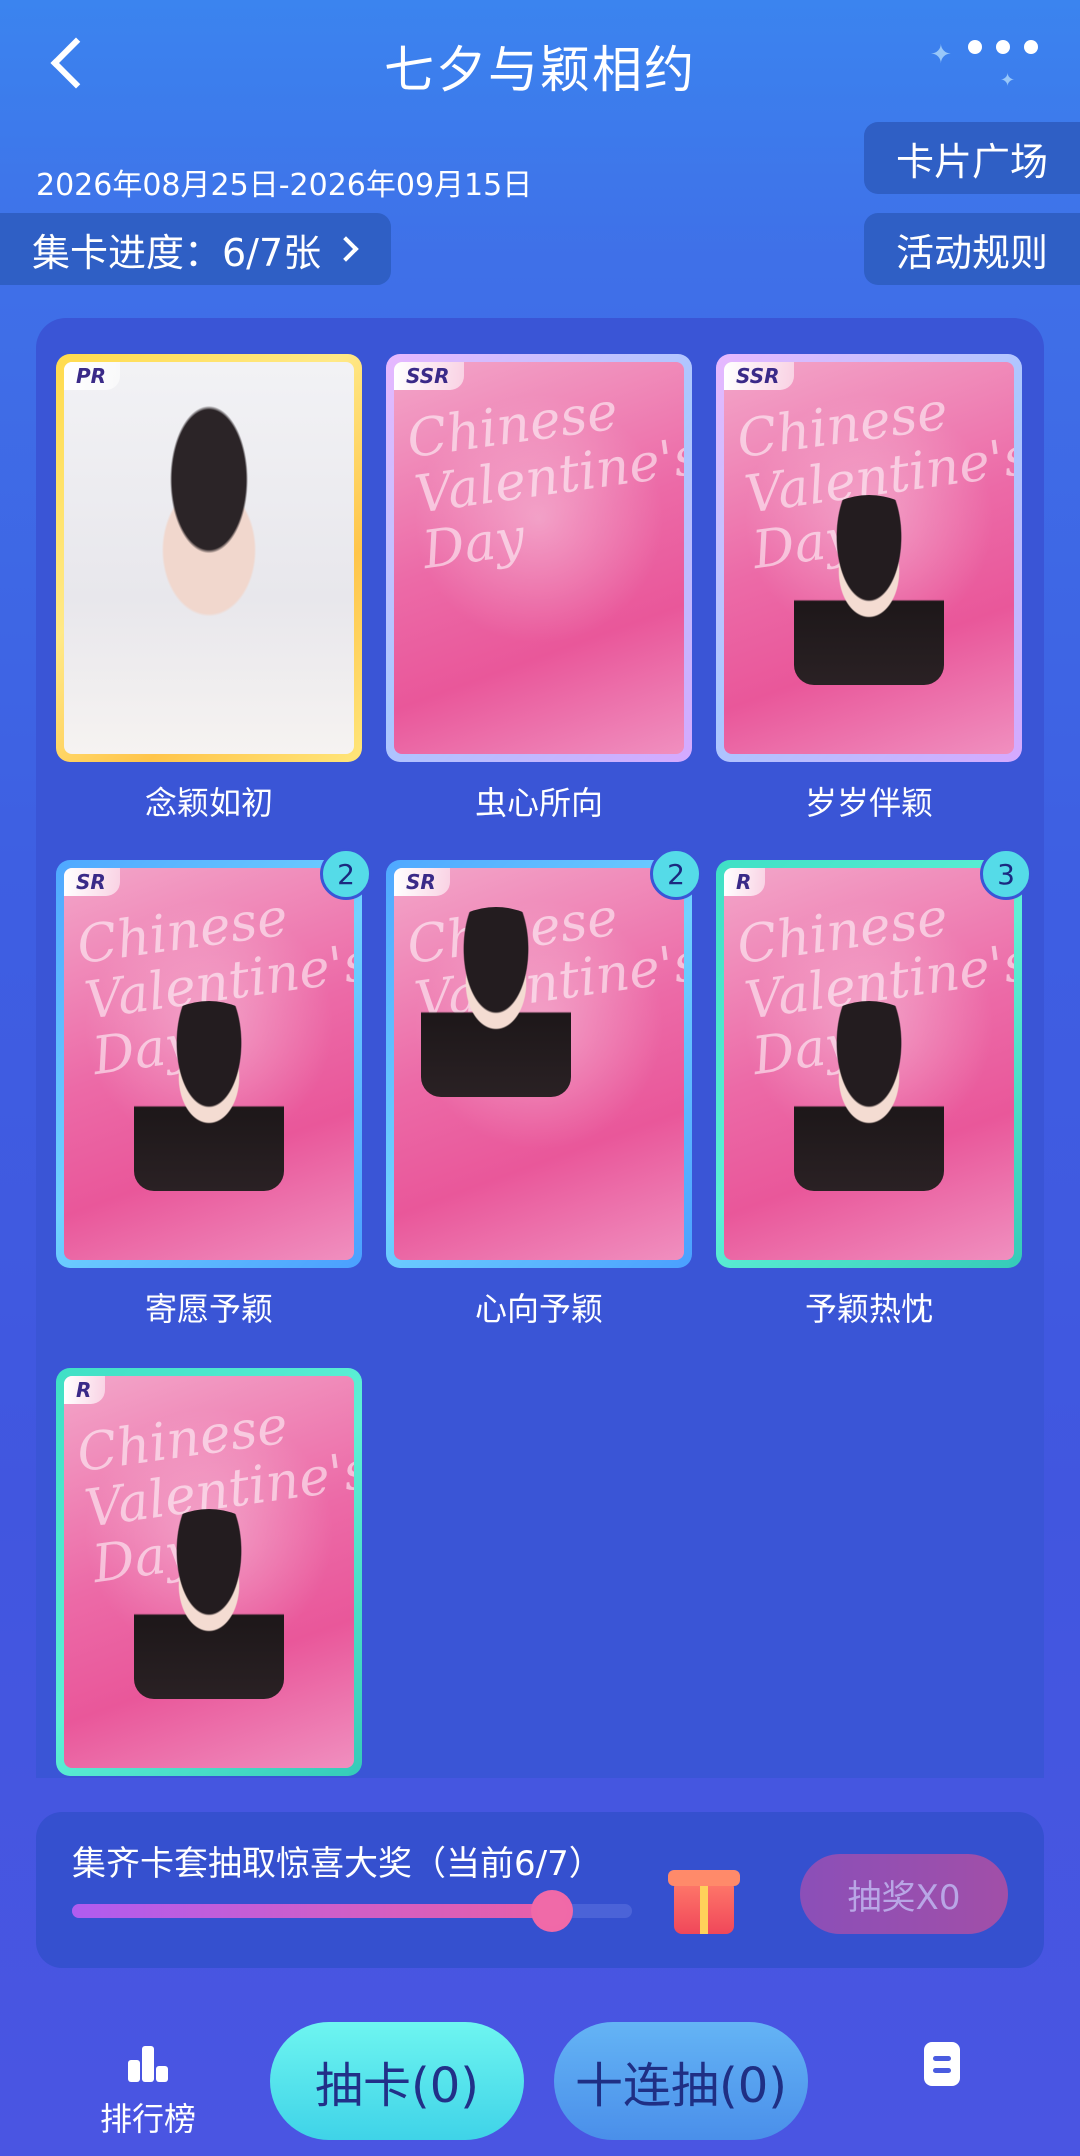  Describe the element at coordinates (551, 1911) in the screenshot. I see `progress-thumb` at that location.